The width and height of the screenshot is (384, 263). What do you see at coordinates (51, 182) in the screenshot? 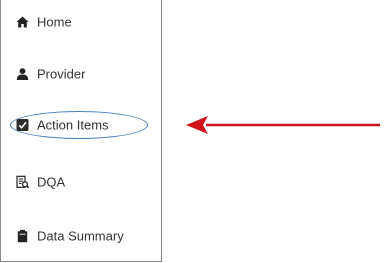
I see `sidebar-item-label: DQA` at bounding box center [51, 182].